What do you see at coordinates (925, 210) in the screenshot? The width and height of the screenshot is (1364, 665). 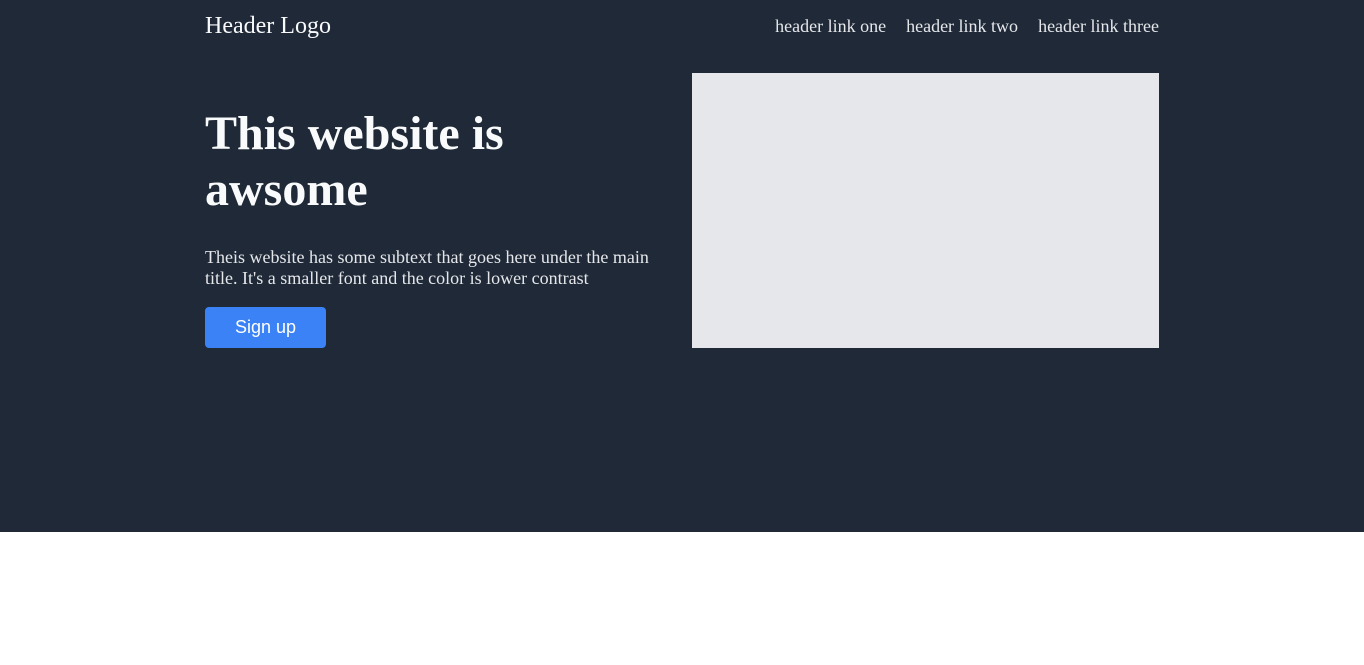 I see `hero-image-placeholder` at bounding box center [925, 210].